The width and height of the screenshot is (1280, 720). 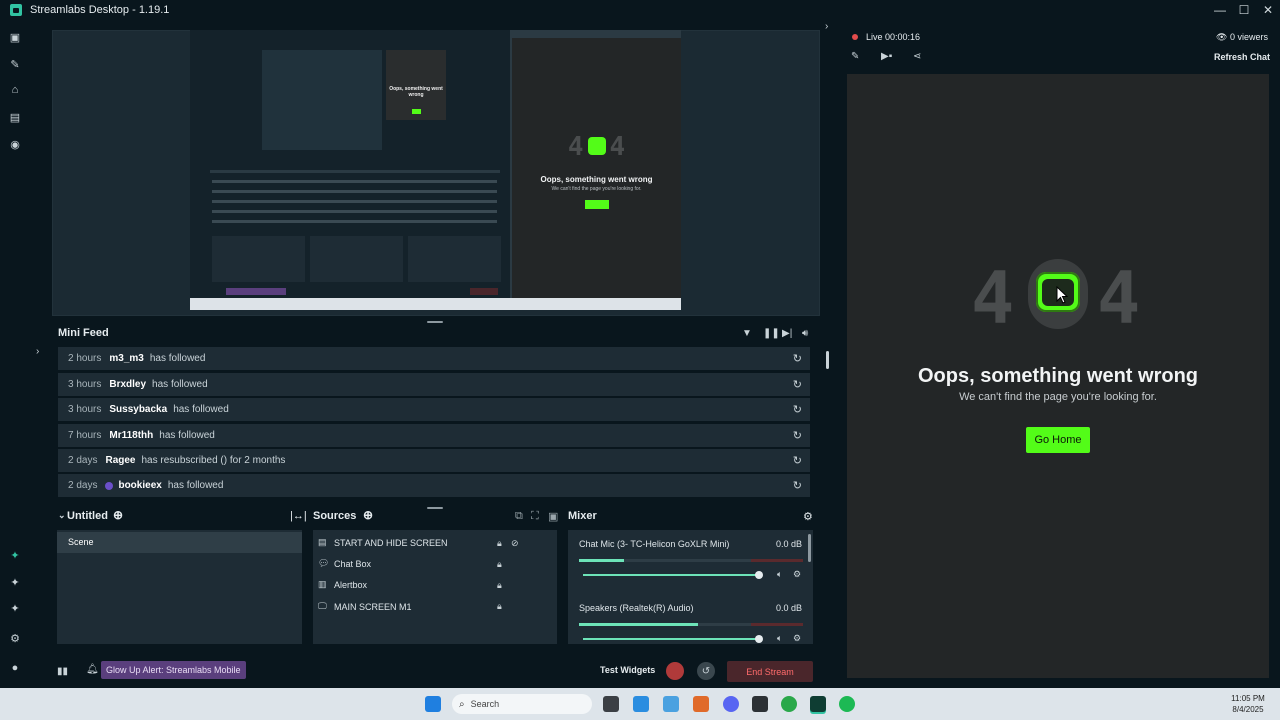 I want to click on source-item: 🖵︎ MAIN SCREEN M1, so click(x=365, y=606).